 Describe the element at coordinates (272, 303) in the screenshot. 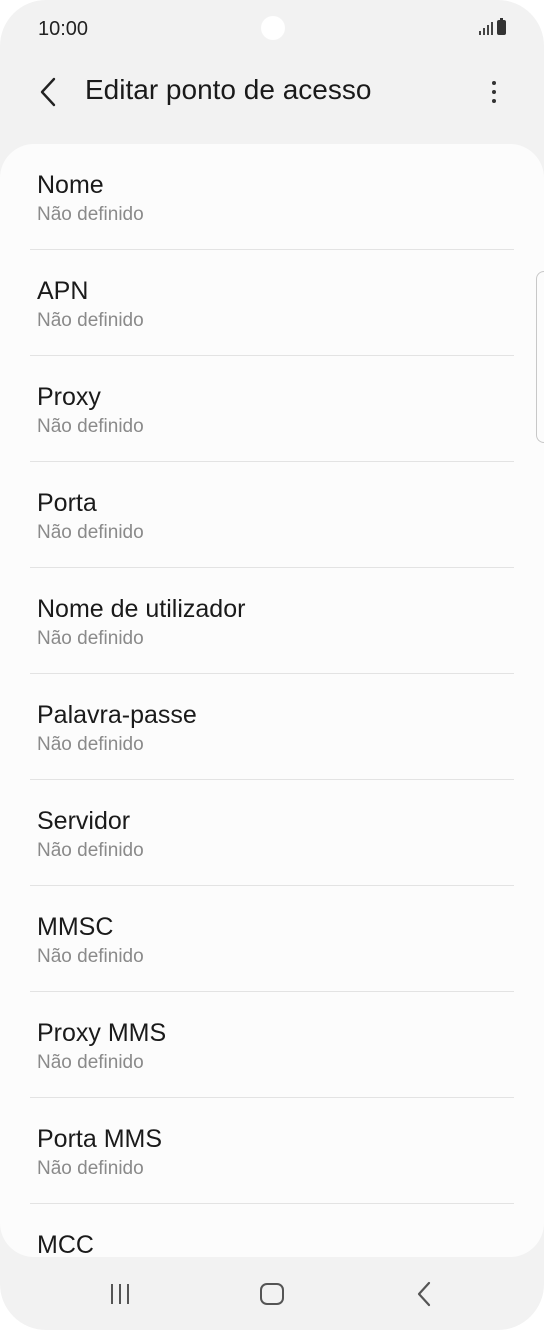

I see `list-item-apn: APN Não definido` at that location.